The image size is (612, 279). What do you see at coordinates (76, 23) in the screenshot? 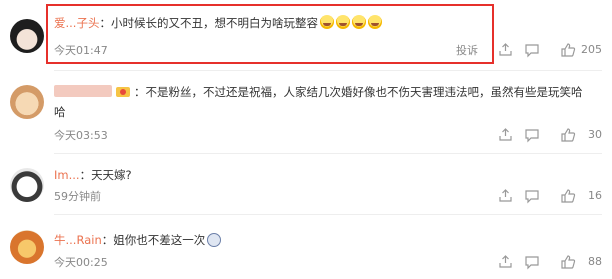
I see `username: 爱...子头` at bounding box center [76, 23].